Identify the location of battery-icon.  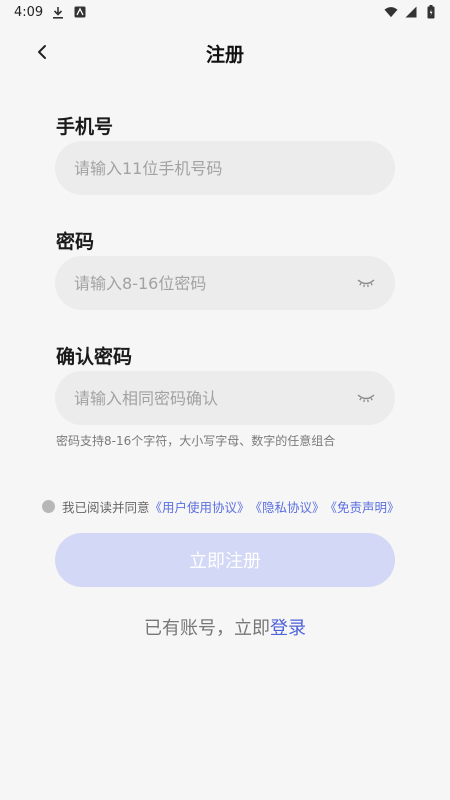
(431, 12).